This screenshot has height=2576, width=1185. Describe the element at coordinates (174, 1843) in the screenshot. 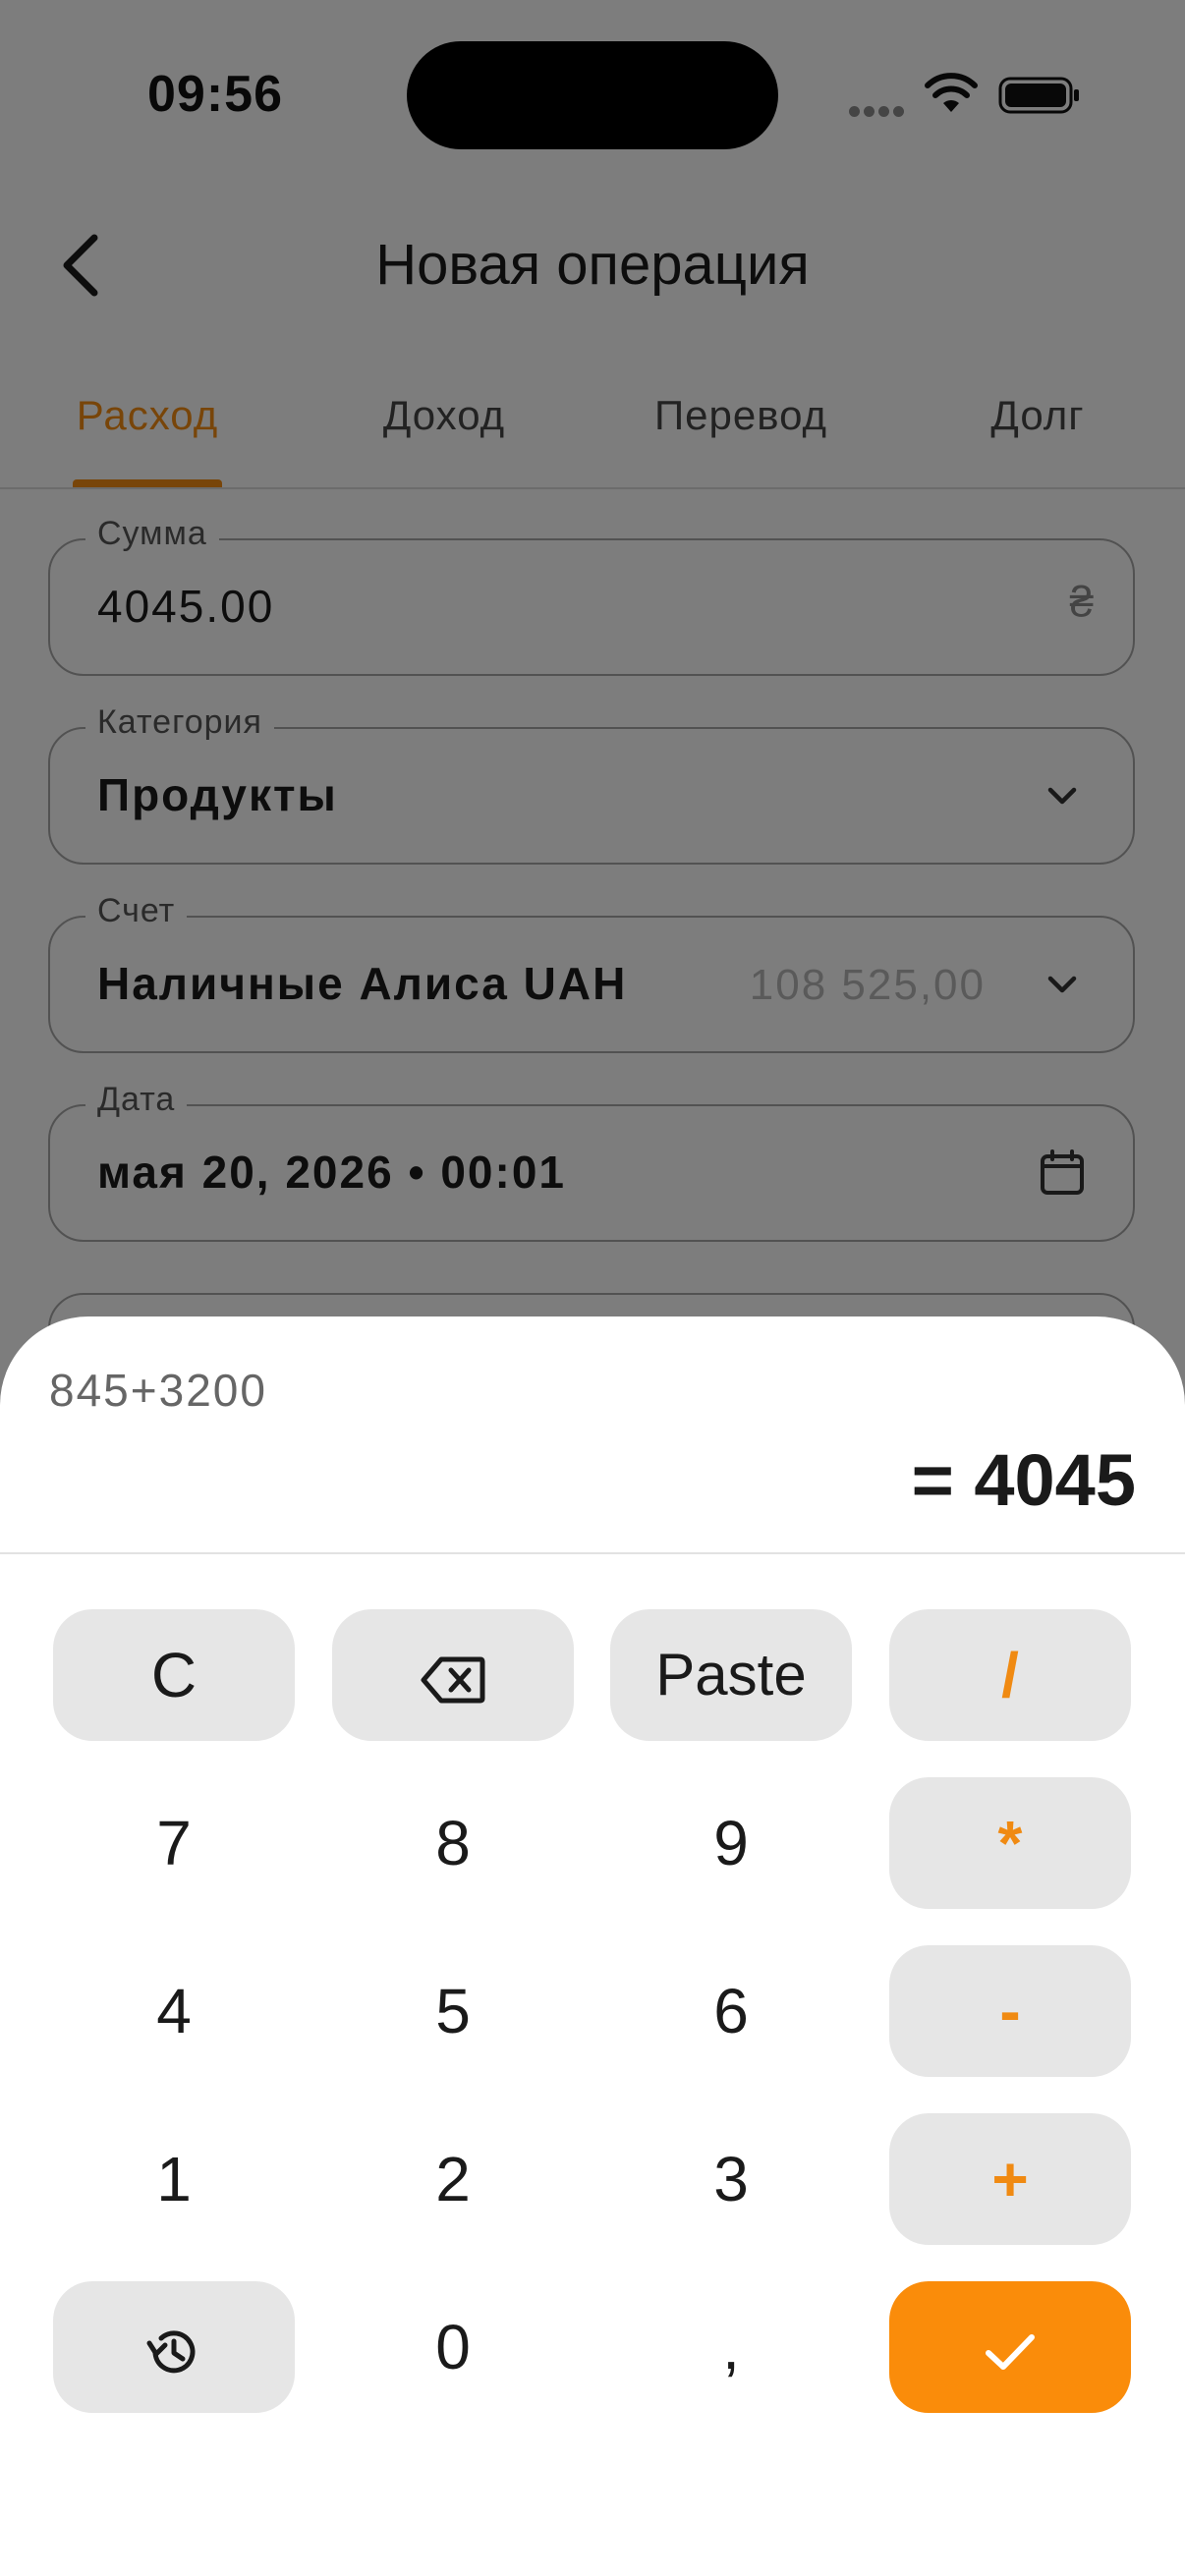

I see `digit-7-button: 7` at that location.